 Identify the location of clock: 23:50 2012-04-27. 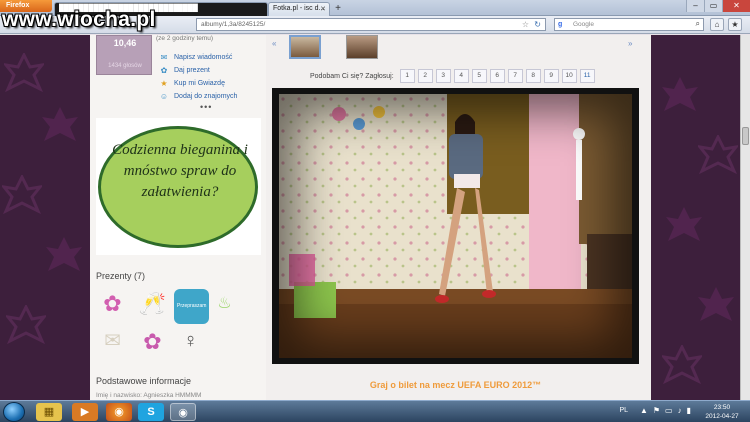
(722, 412).